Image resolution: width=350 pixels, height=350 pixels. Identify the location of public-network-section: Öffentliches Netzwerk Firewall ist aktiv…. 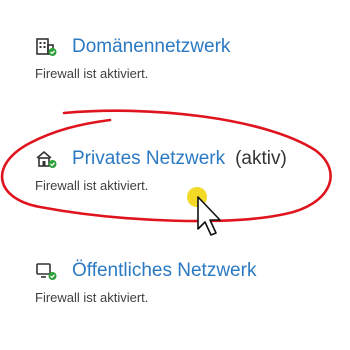
(145, 282).